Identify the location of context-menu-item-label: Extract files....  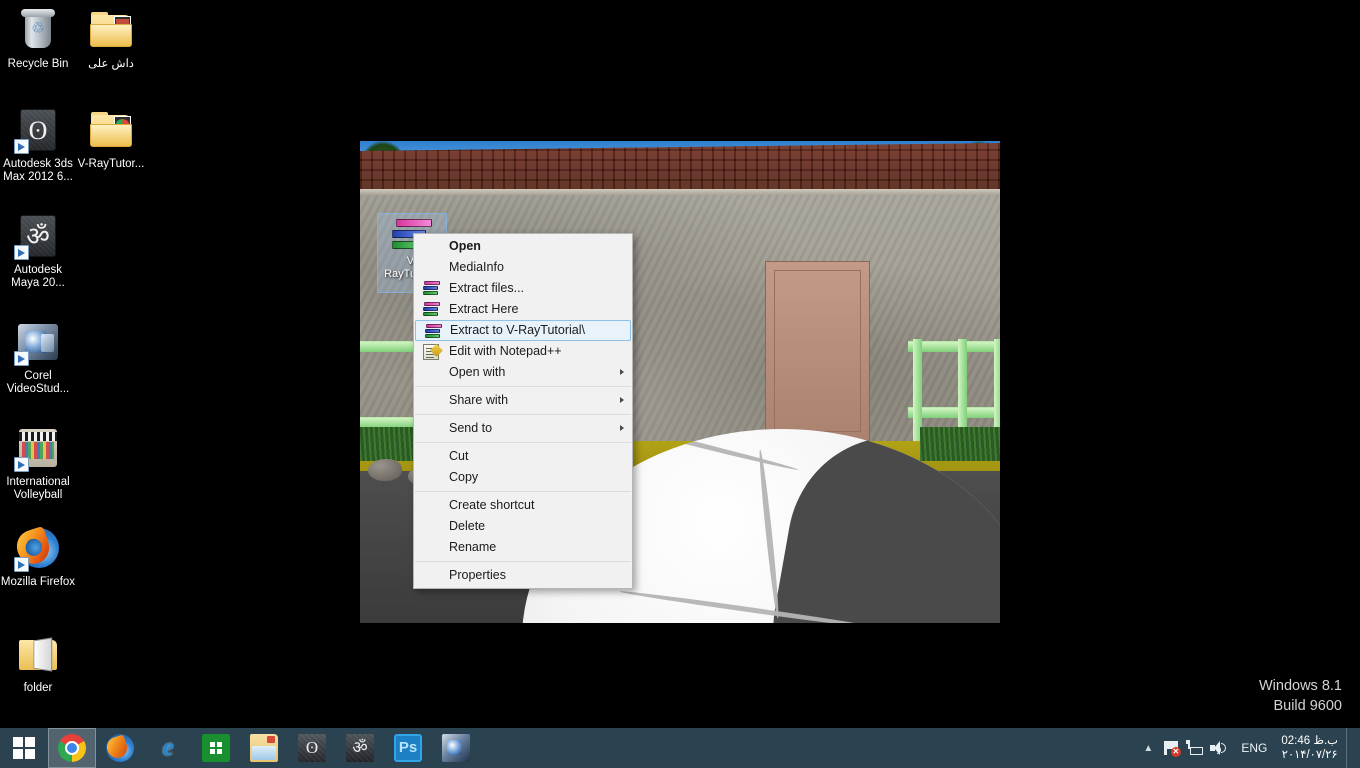
(487, 288).